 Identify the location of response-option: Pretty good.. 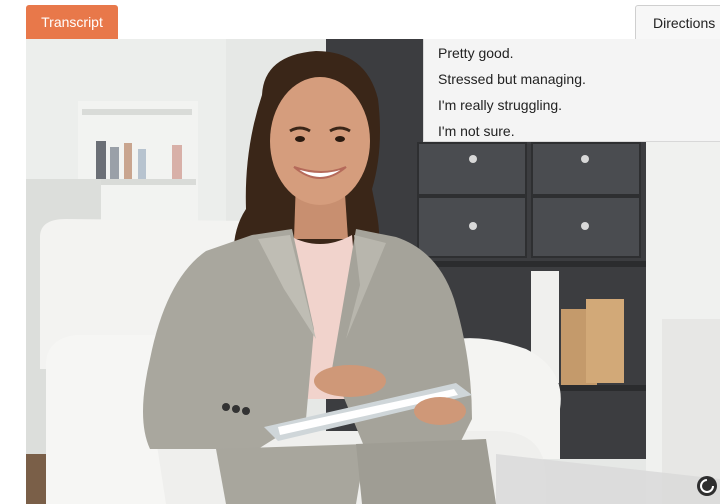
(572, 53).